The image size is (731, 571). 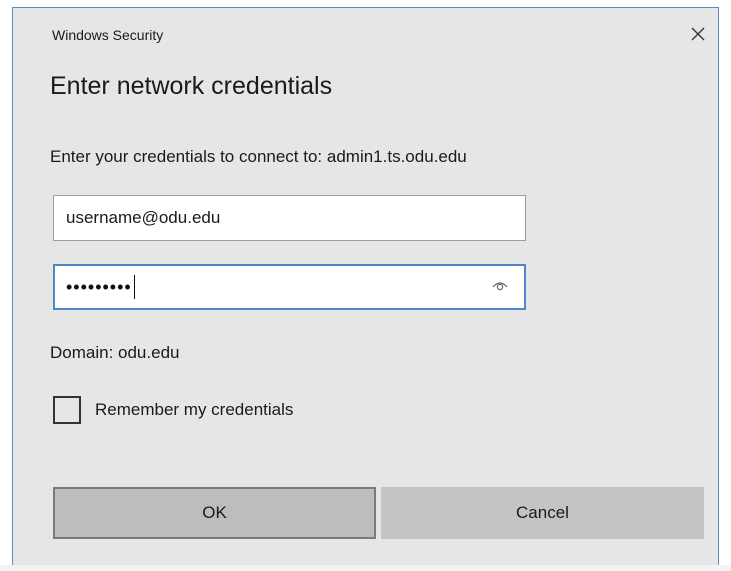 I want to click on close-button, so click(x=698, y=36).